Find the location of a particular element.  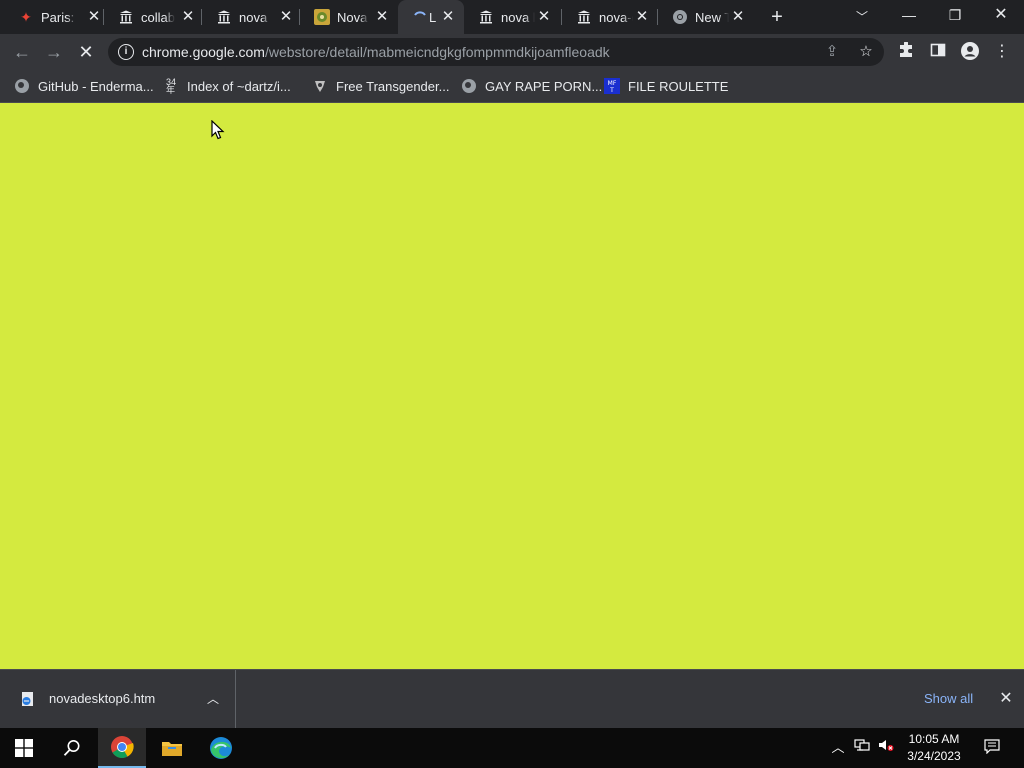

svg-text: T is located at coordinates (611, 90).